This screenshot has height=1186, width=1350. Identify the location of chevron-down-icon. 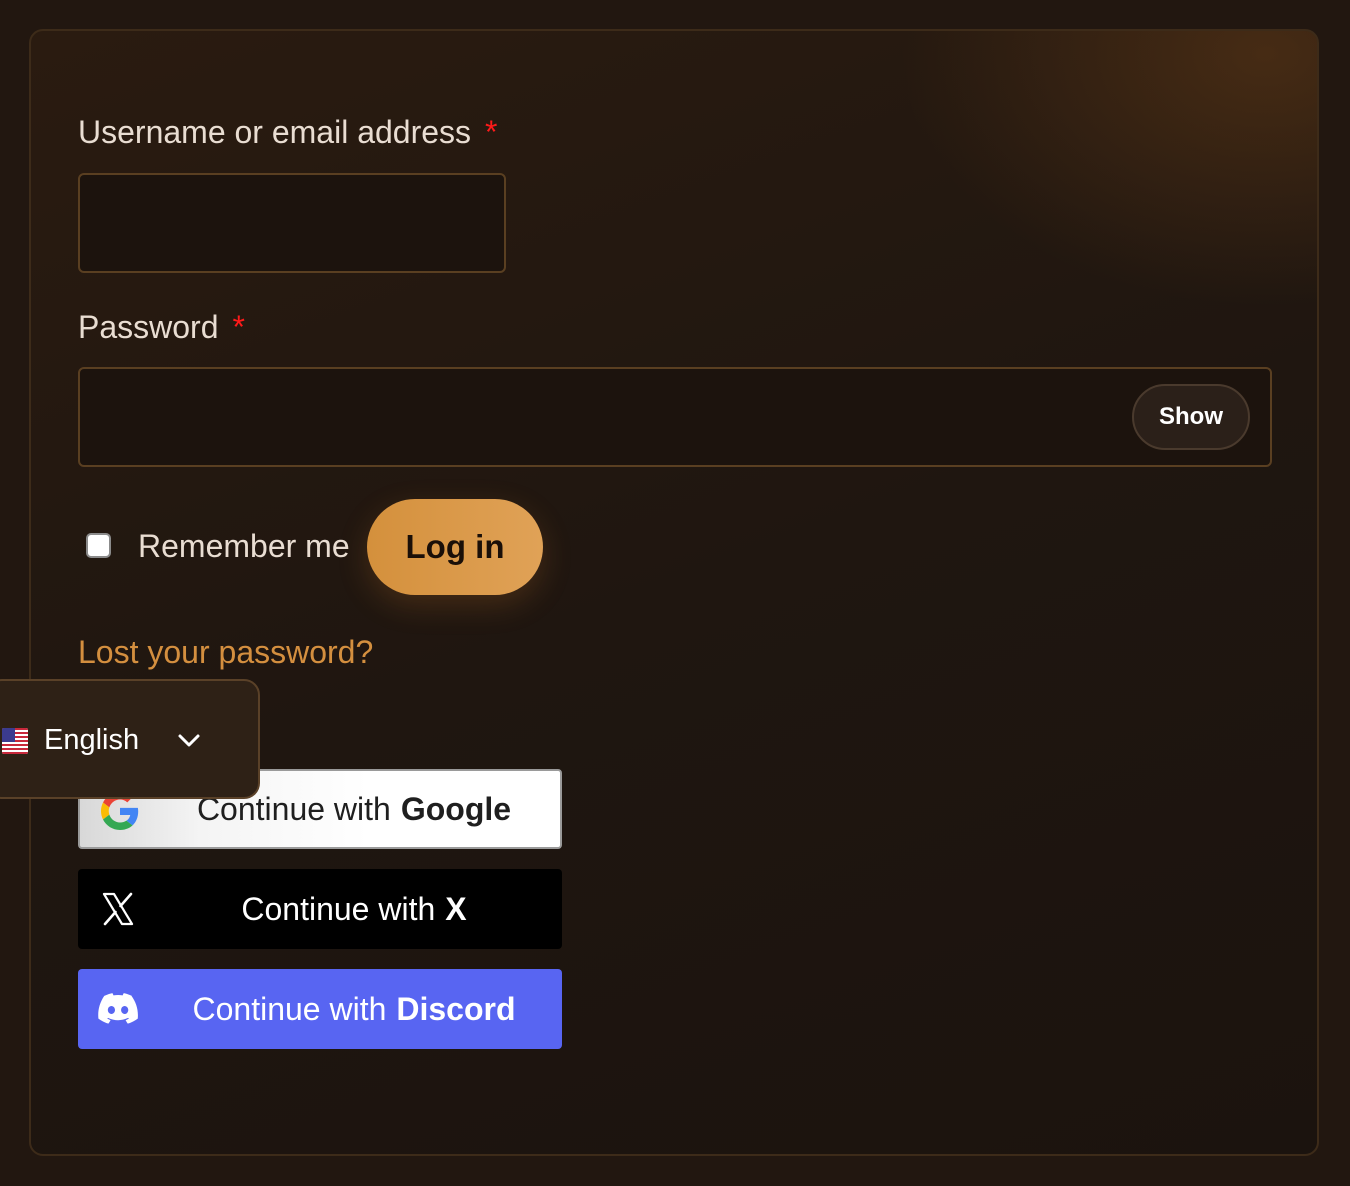
(189, 740).